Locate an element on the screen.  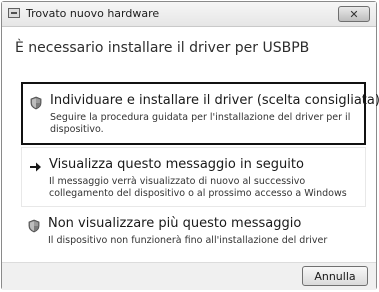
close-button: ✕ is located at coordinates (354, 14).